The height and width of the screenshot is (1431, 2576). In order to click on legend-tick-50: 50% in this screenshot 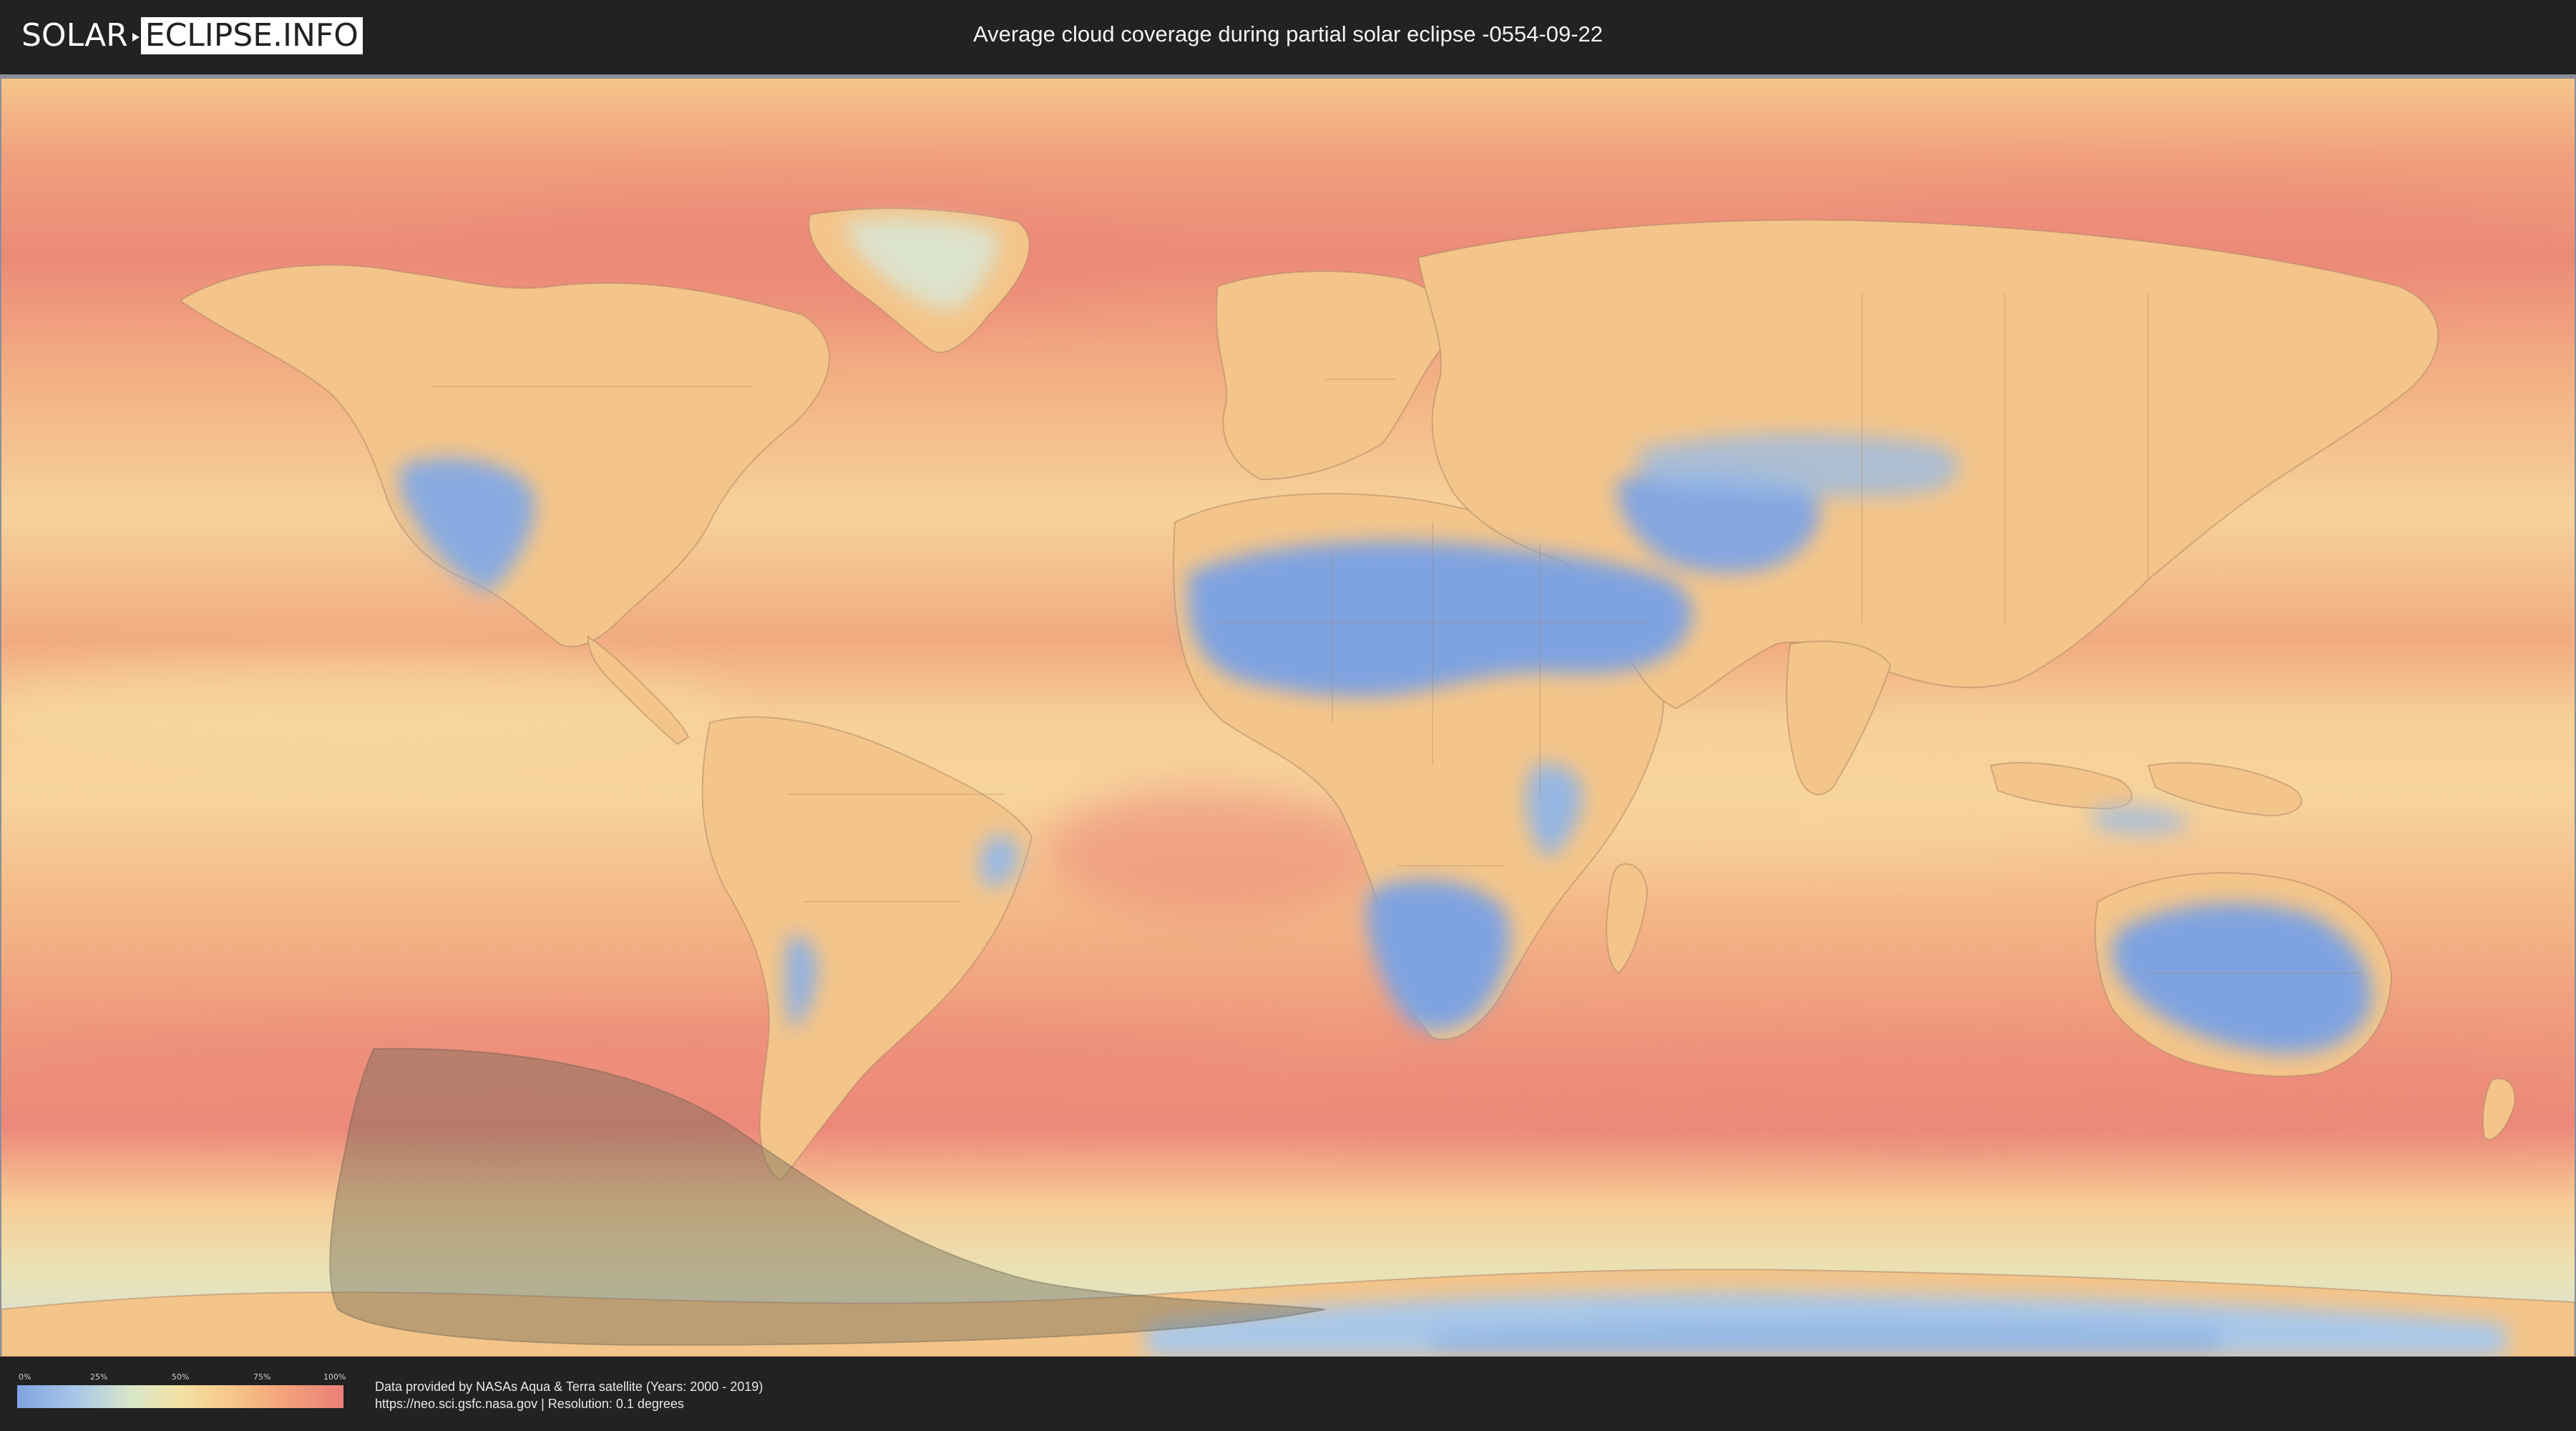, I will do `click(181, 1377)`.